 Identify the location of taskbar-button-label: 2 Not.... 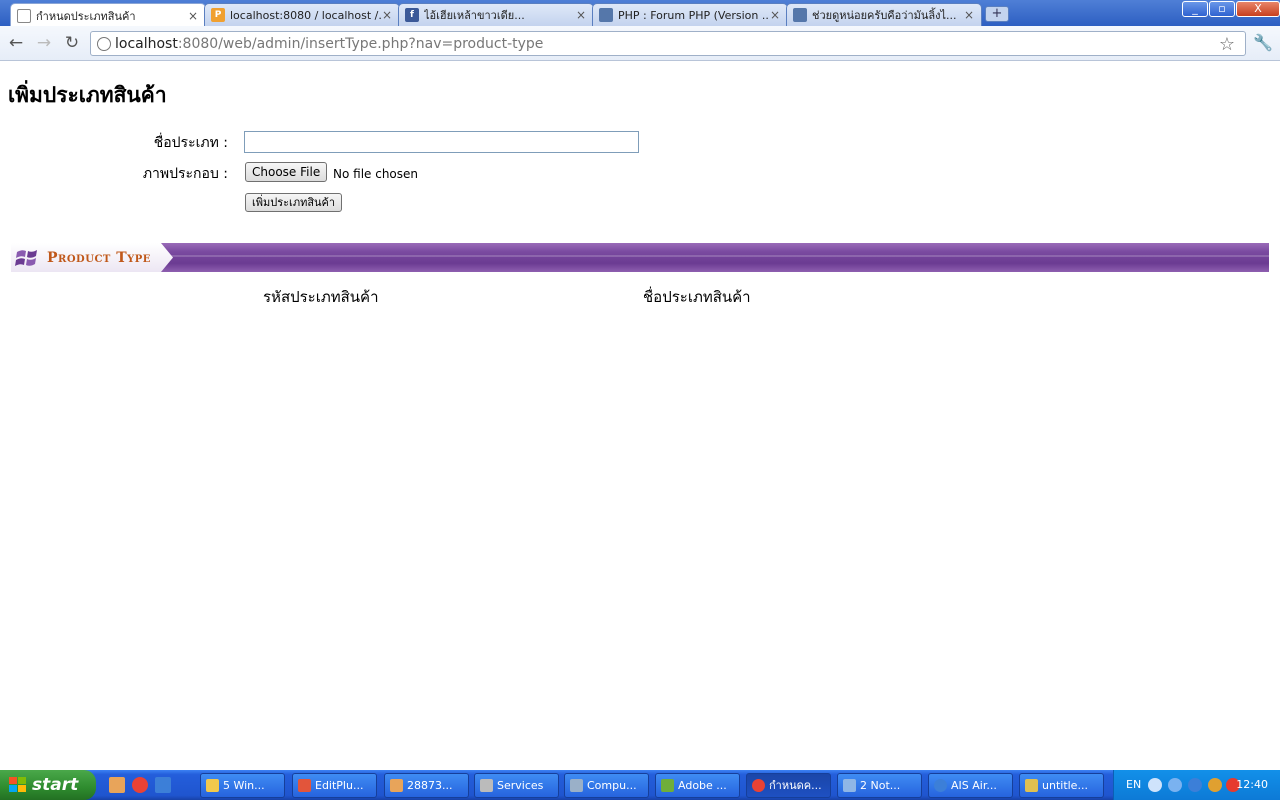
(880, 785).